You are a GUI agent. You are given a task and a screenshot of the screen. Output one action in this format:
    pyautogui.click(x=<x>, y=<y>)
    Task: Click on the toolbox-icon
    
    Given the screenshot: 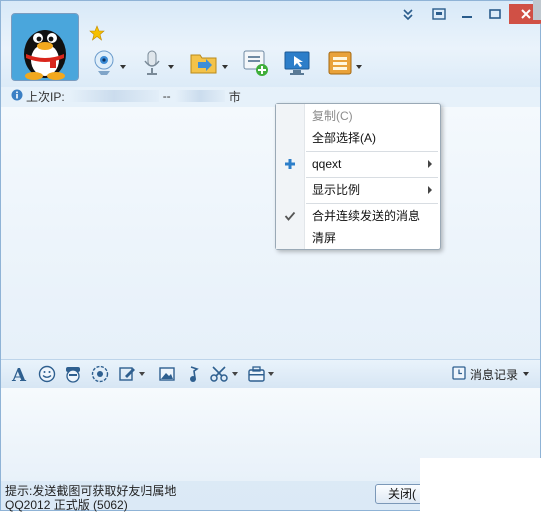 What is the action you would take?
    pyautogui.click(x=263, y=374)
    